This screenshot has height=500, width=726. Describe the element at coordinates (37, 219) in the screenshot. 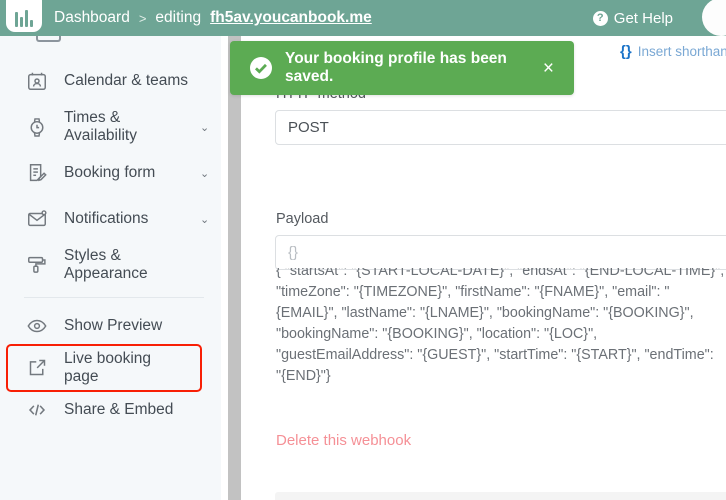

I see `envelope-badge-icon` at that location.